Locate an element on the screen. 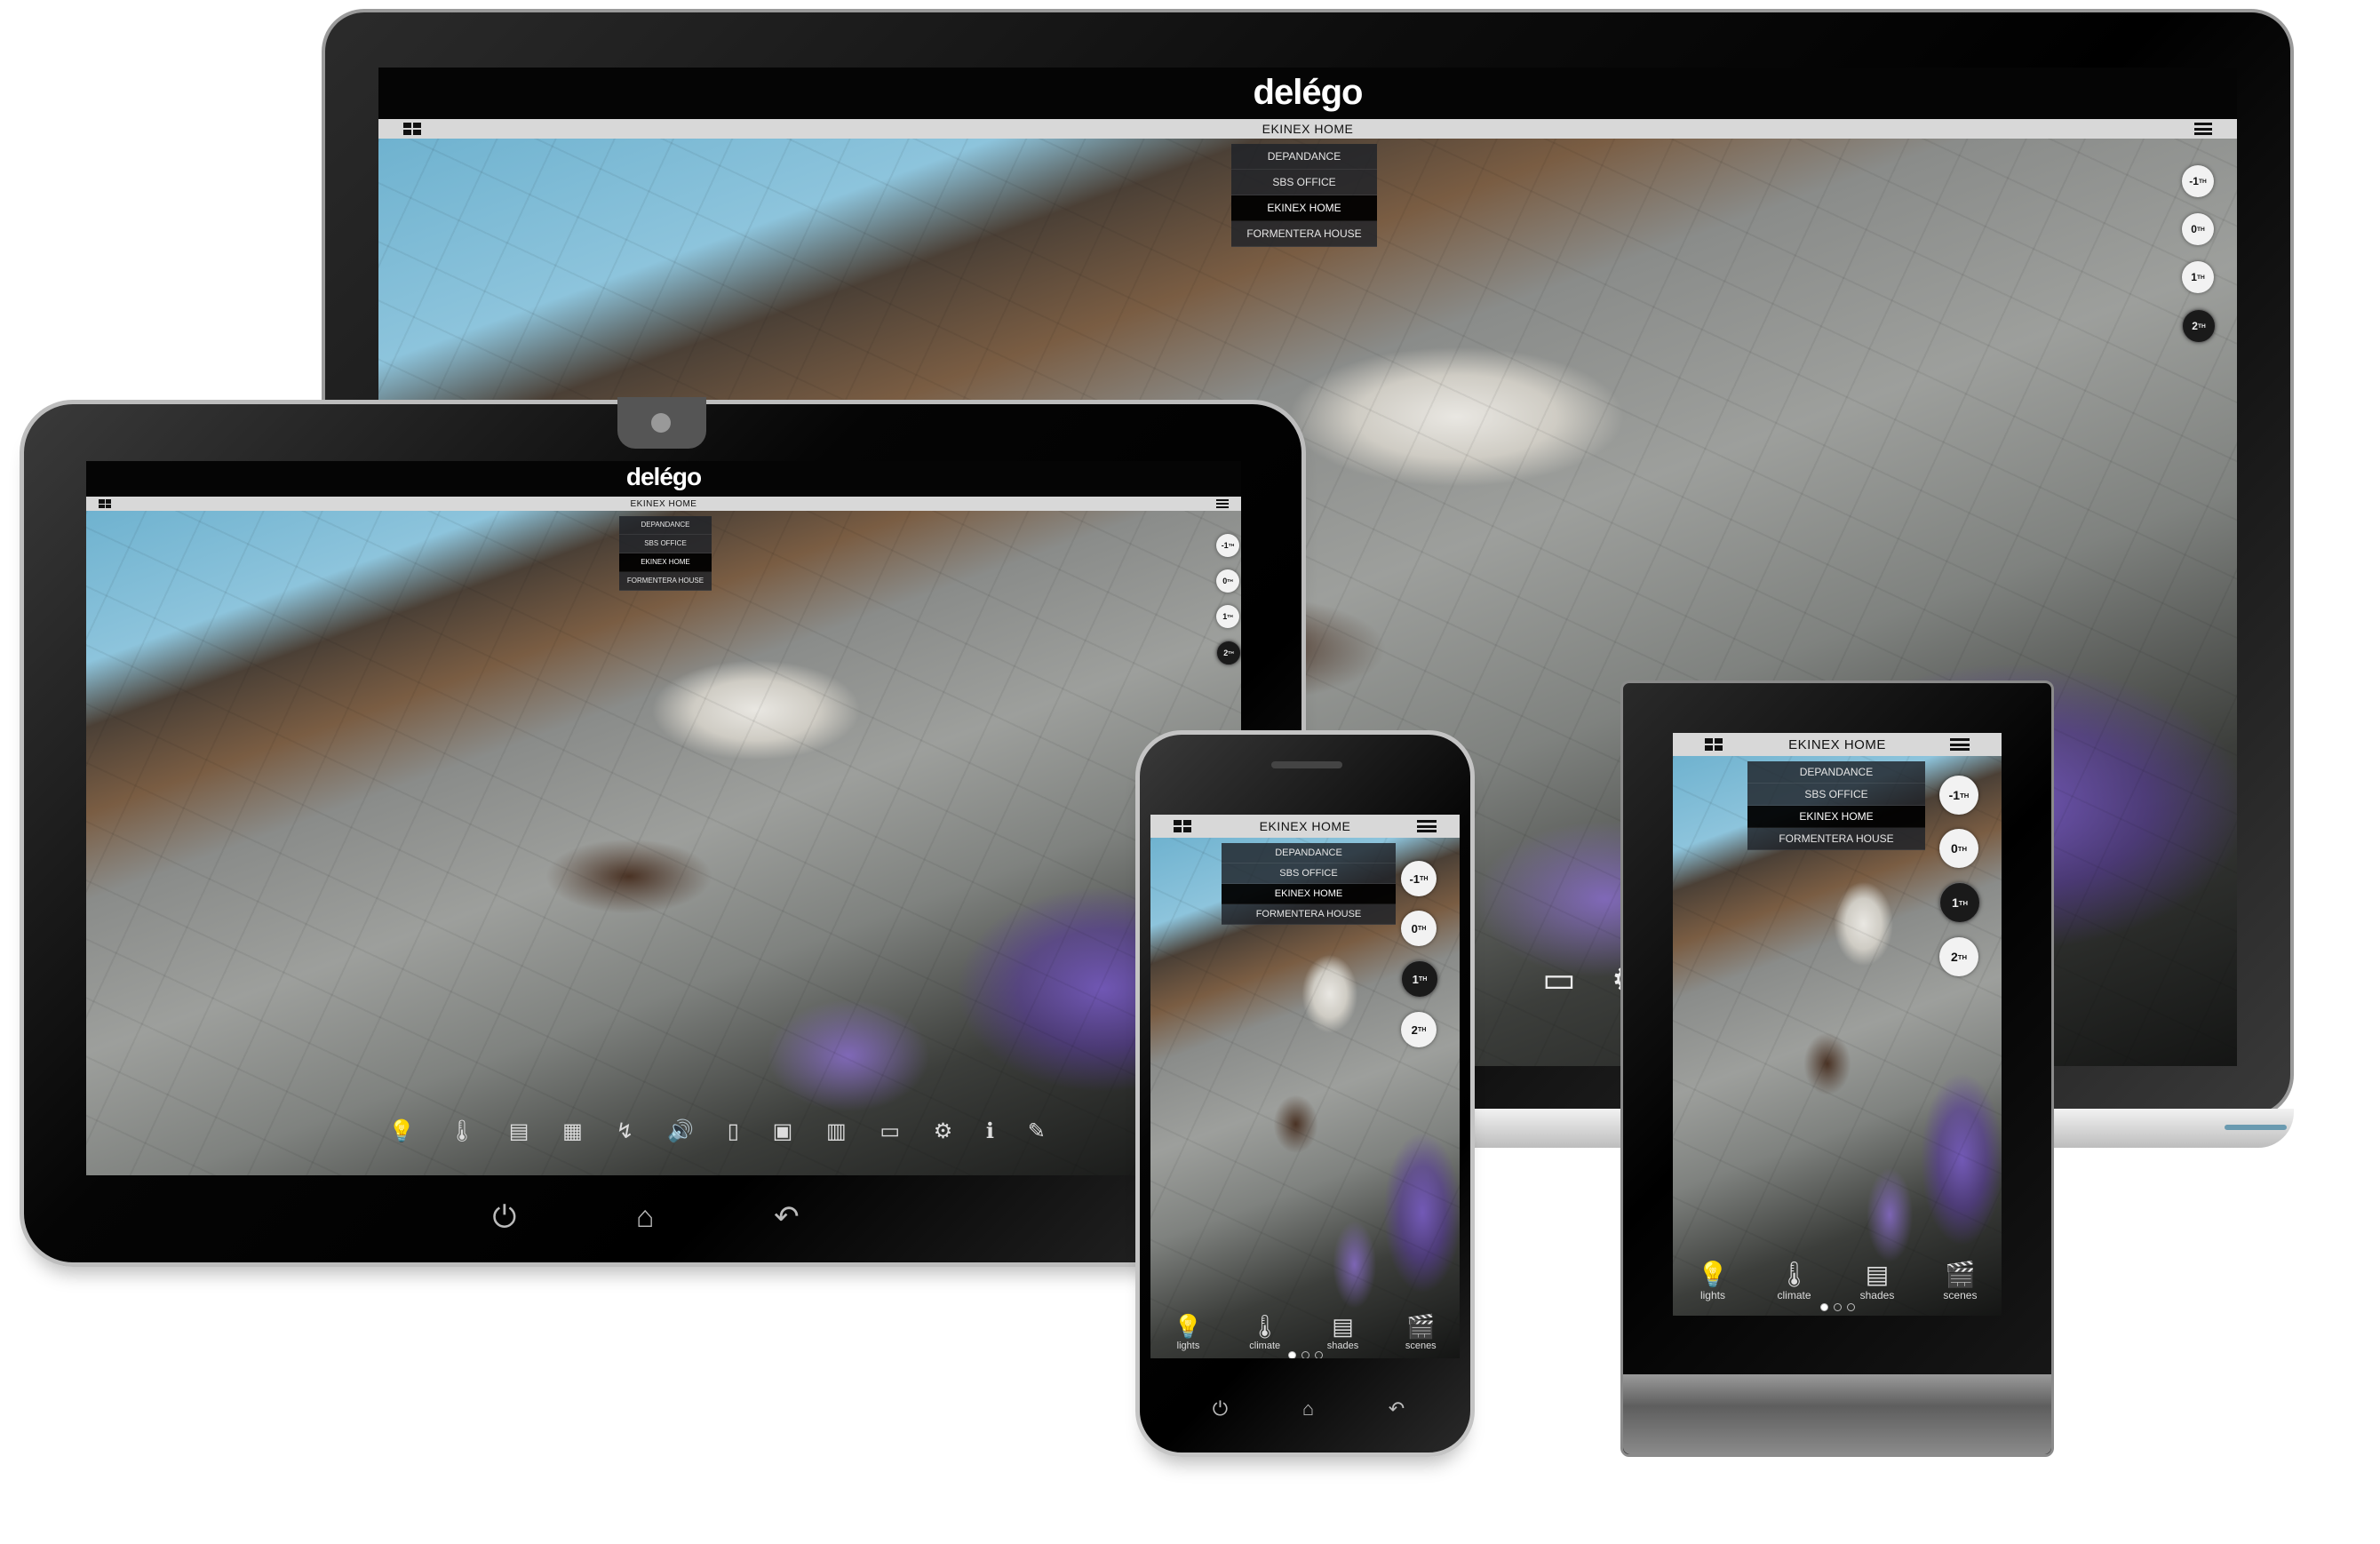  door-icon: ▯ is located at coordinates (733, 1131).